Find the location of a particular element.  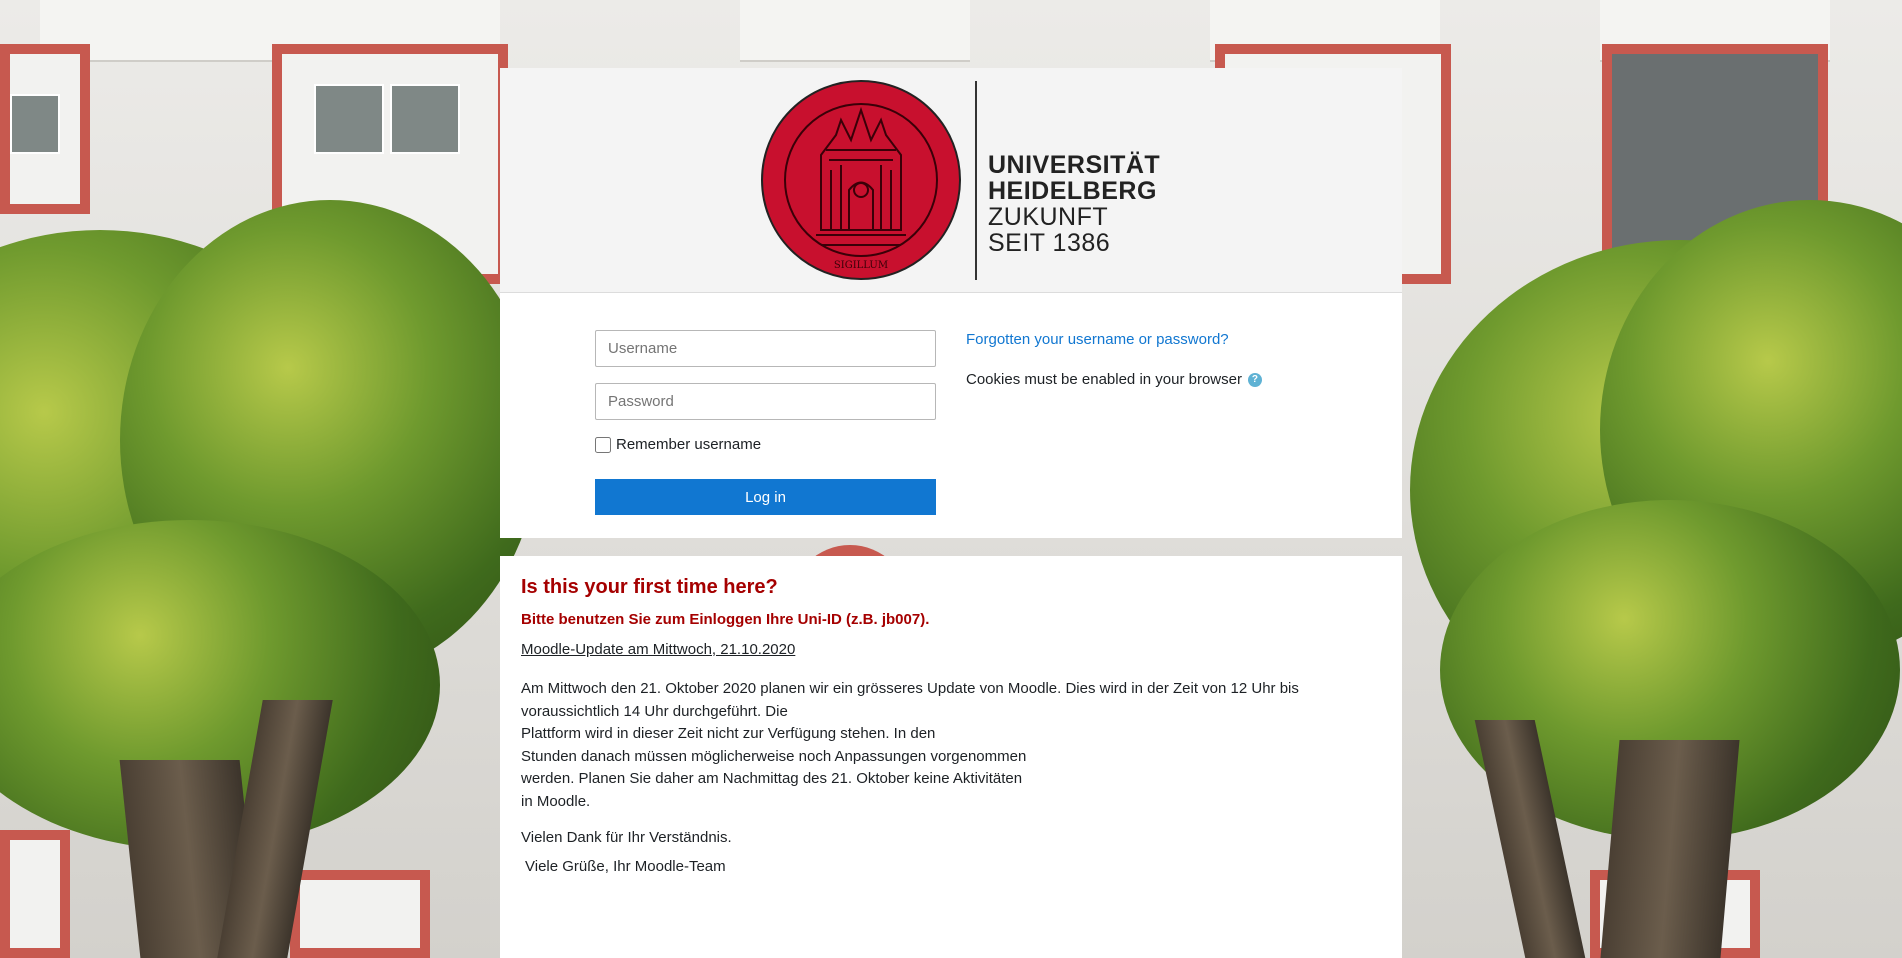

cookies-text: Cookies must be enabled in your browser is located at coordinates (1104, 379).